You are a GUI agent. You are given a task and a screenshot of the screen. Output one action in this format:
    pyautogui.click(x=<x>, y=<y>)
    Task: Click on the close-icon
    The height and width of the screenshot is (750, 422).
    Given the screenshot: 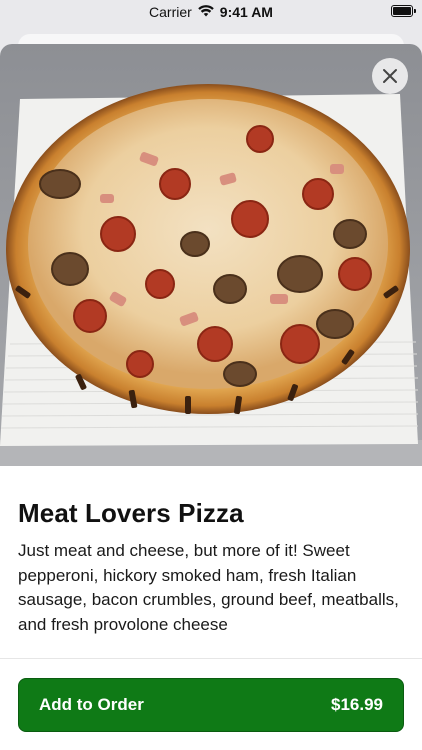 What is the action you would take?
    pyautogui.click(x=390, y=76)
    